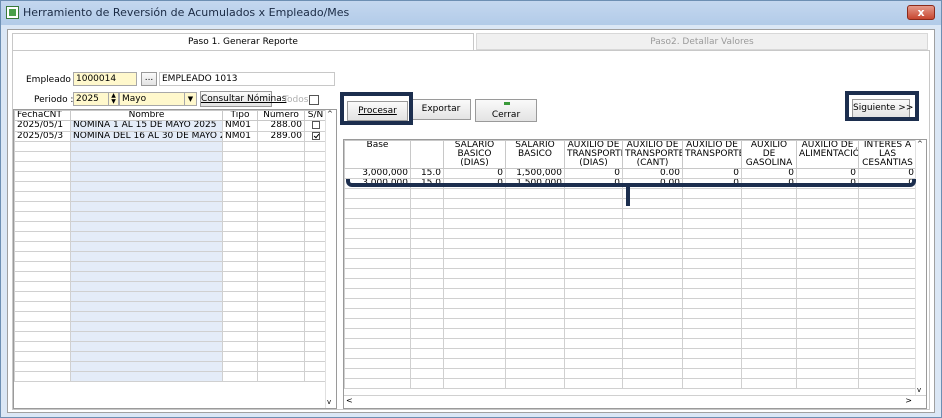 The width and height of the screenshot is (942, 418). What do you see at coordinates (146, 115) in the screenshot?
I see `col-nombre: Nombre` at bounding box center [146, 115].